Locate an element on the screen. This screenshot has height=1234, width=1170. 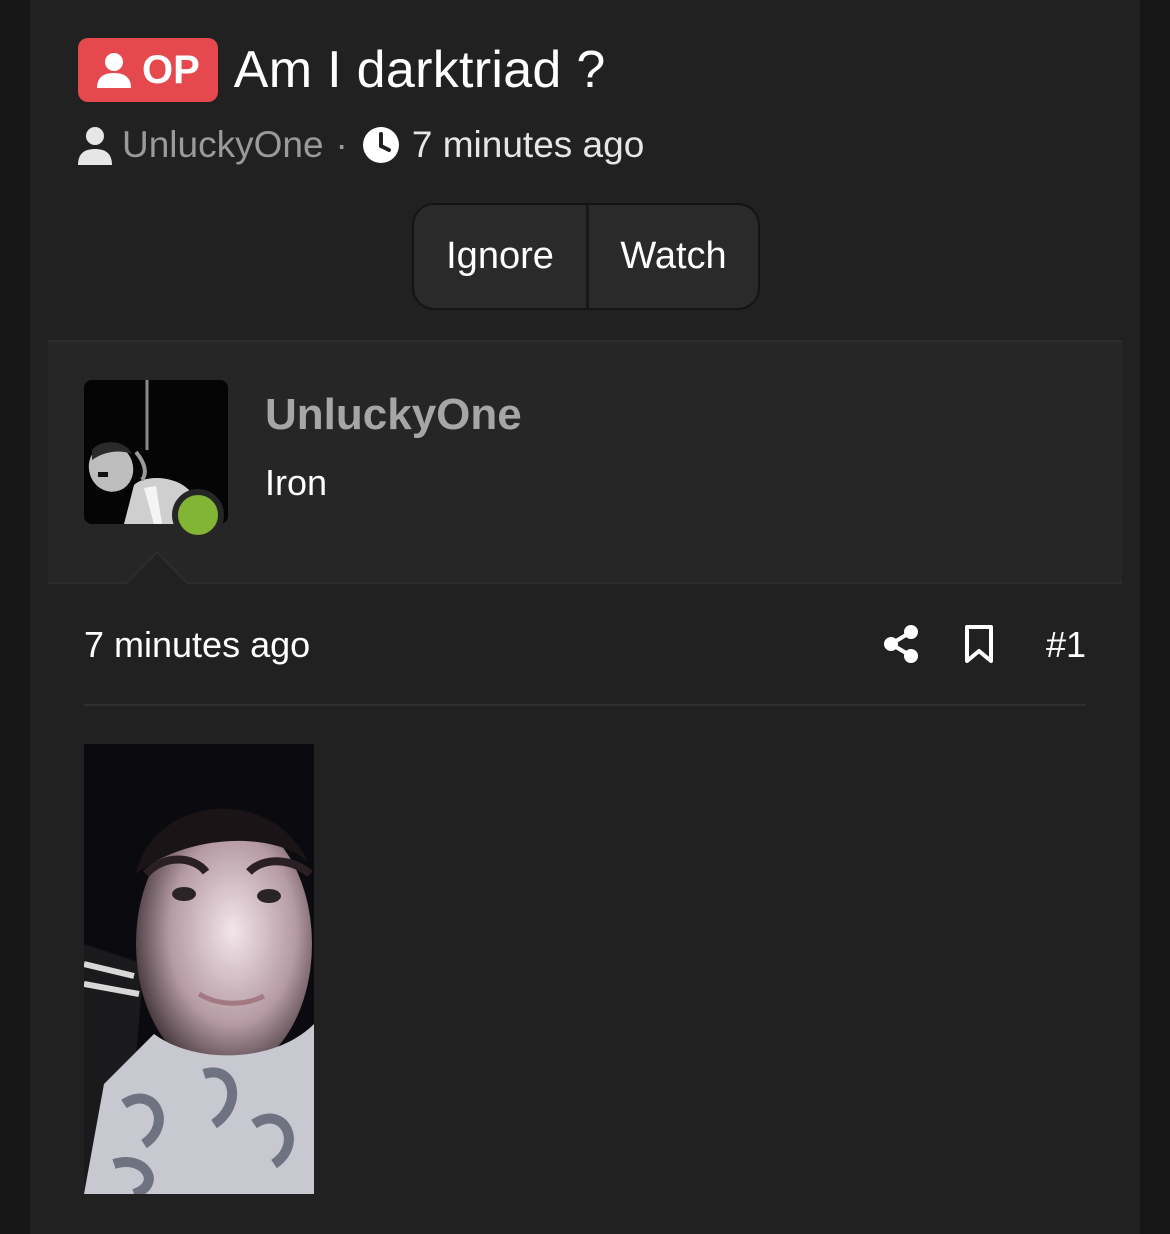
thread-time: 7 minutes ago is located at coordinates (528, 144).